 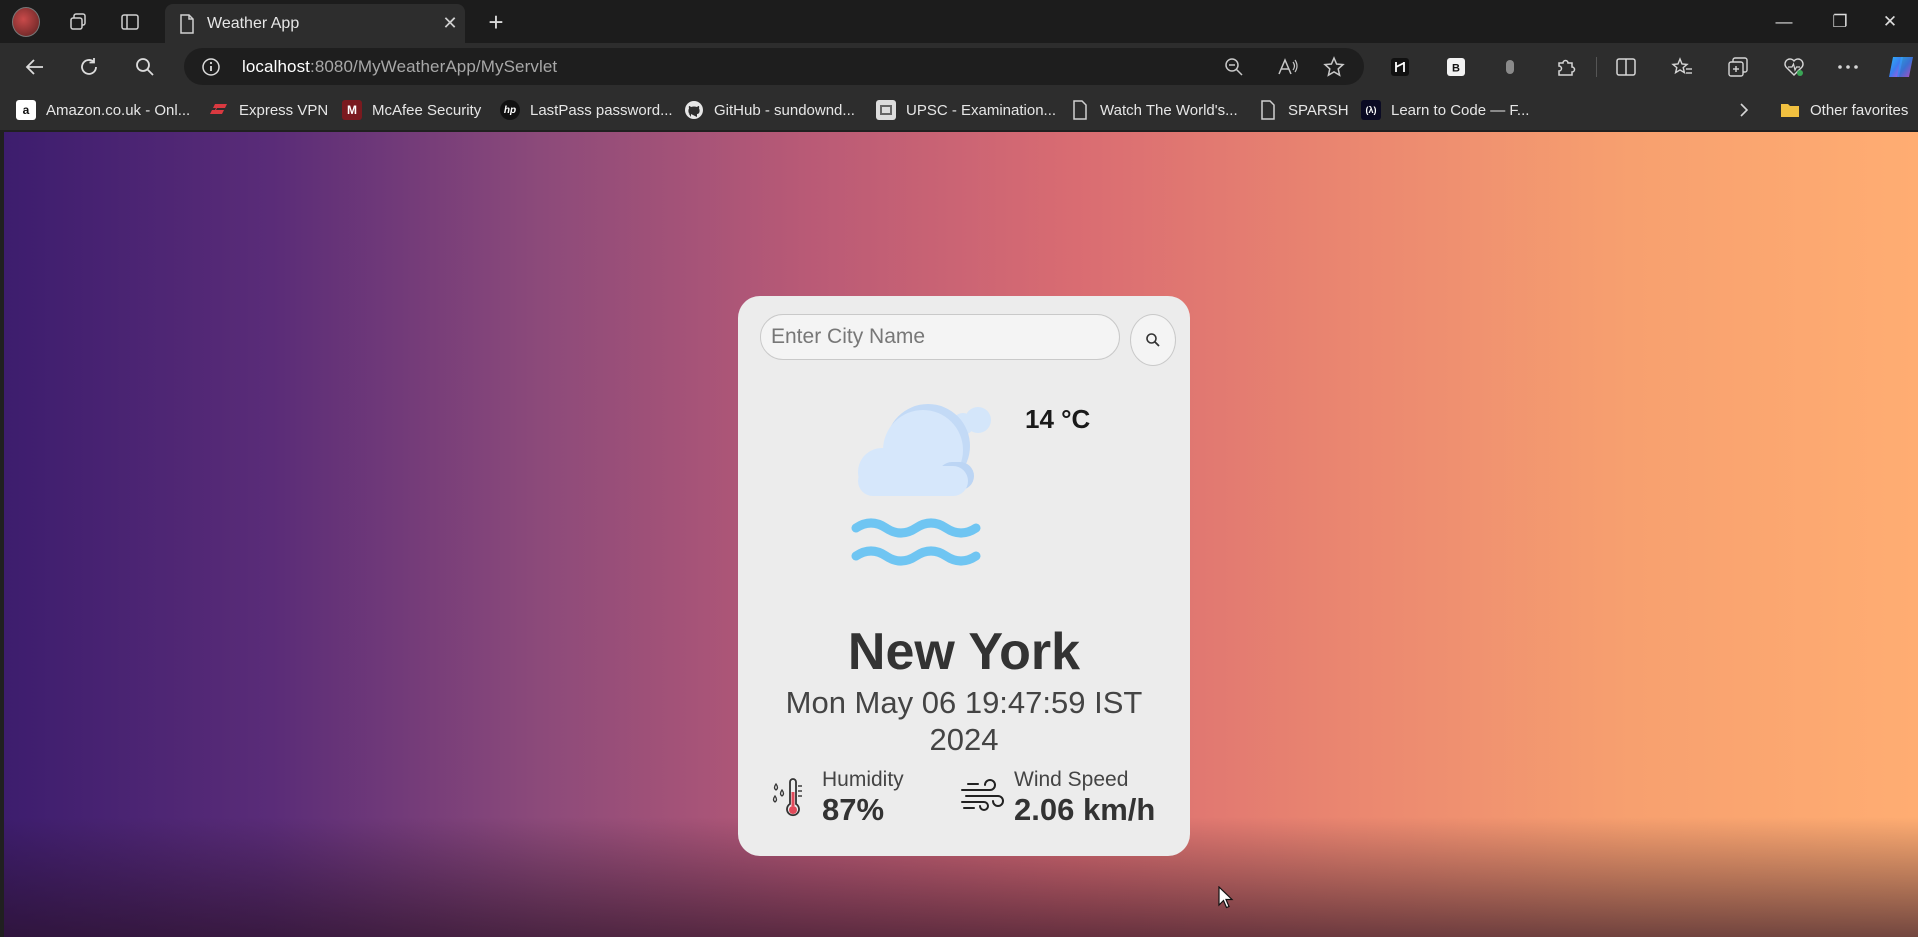 I want to click on back-button, so click(x=35, y=67).